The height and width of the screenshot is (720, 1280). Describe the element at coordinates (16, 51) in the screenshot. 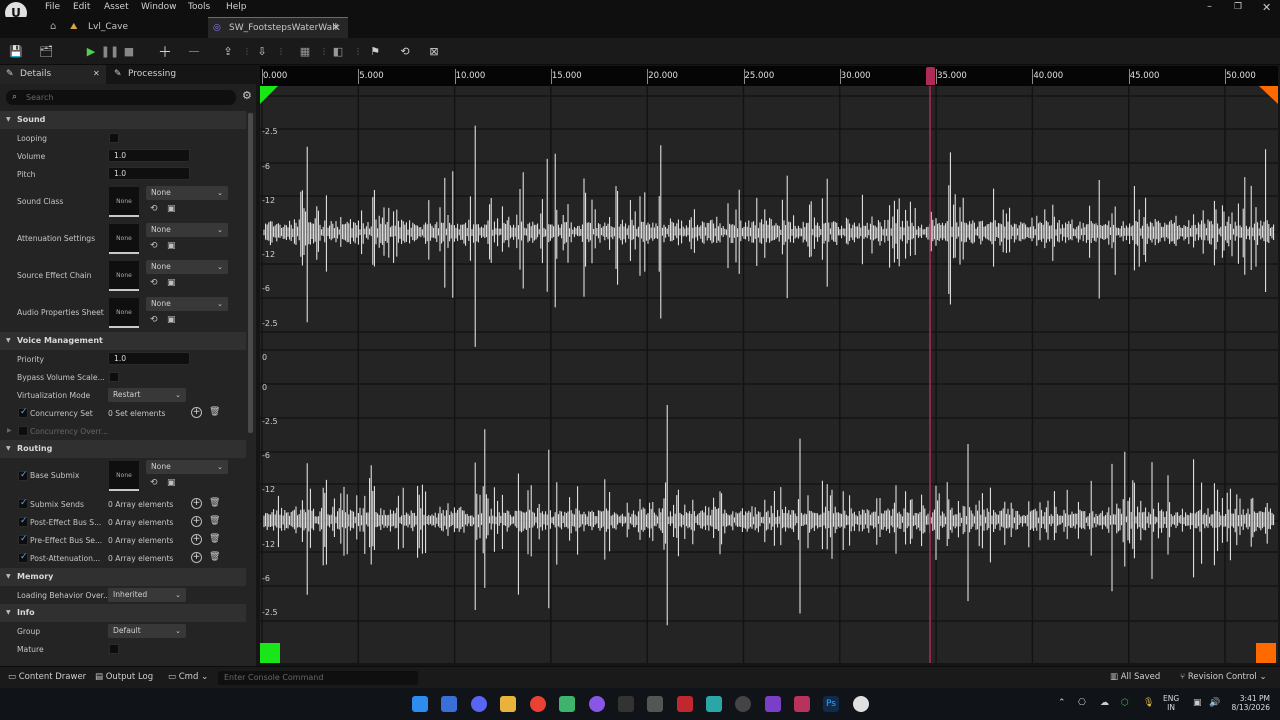

I see `save-icon: 💾` at that location.